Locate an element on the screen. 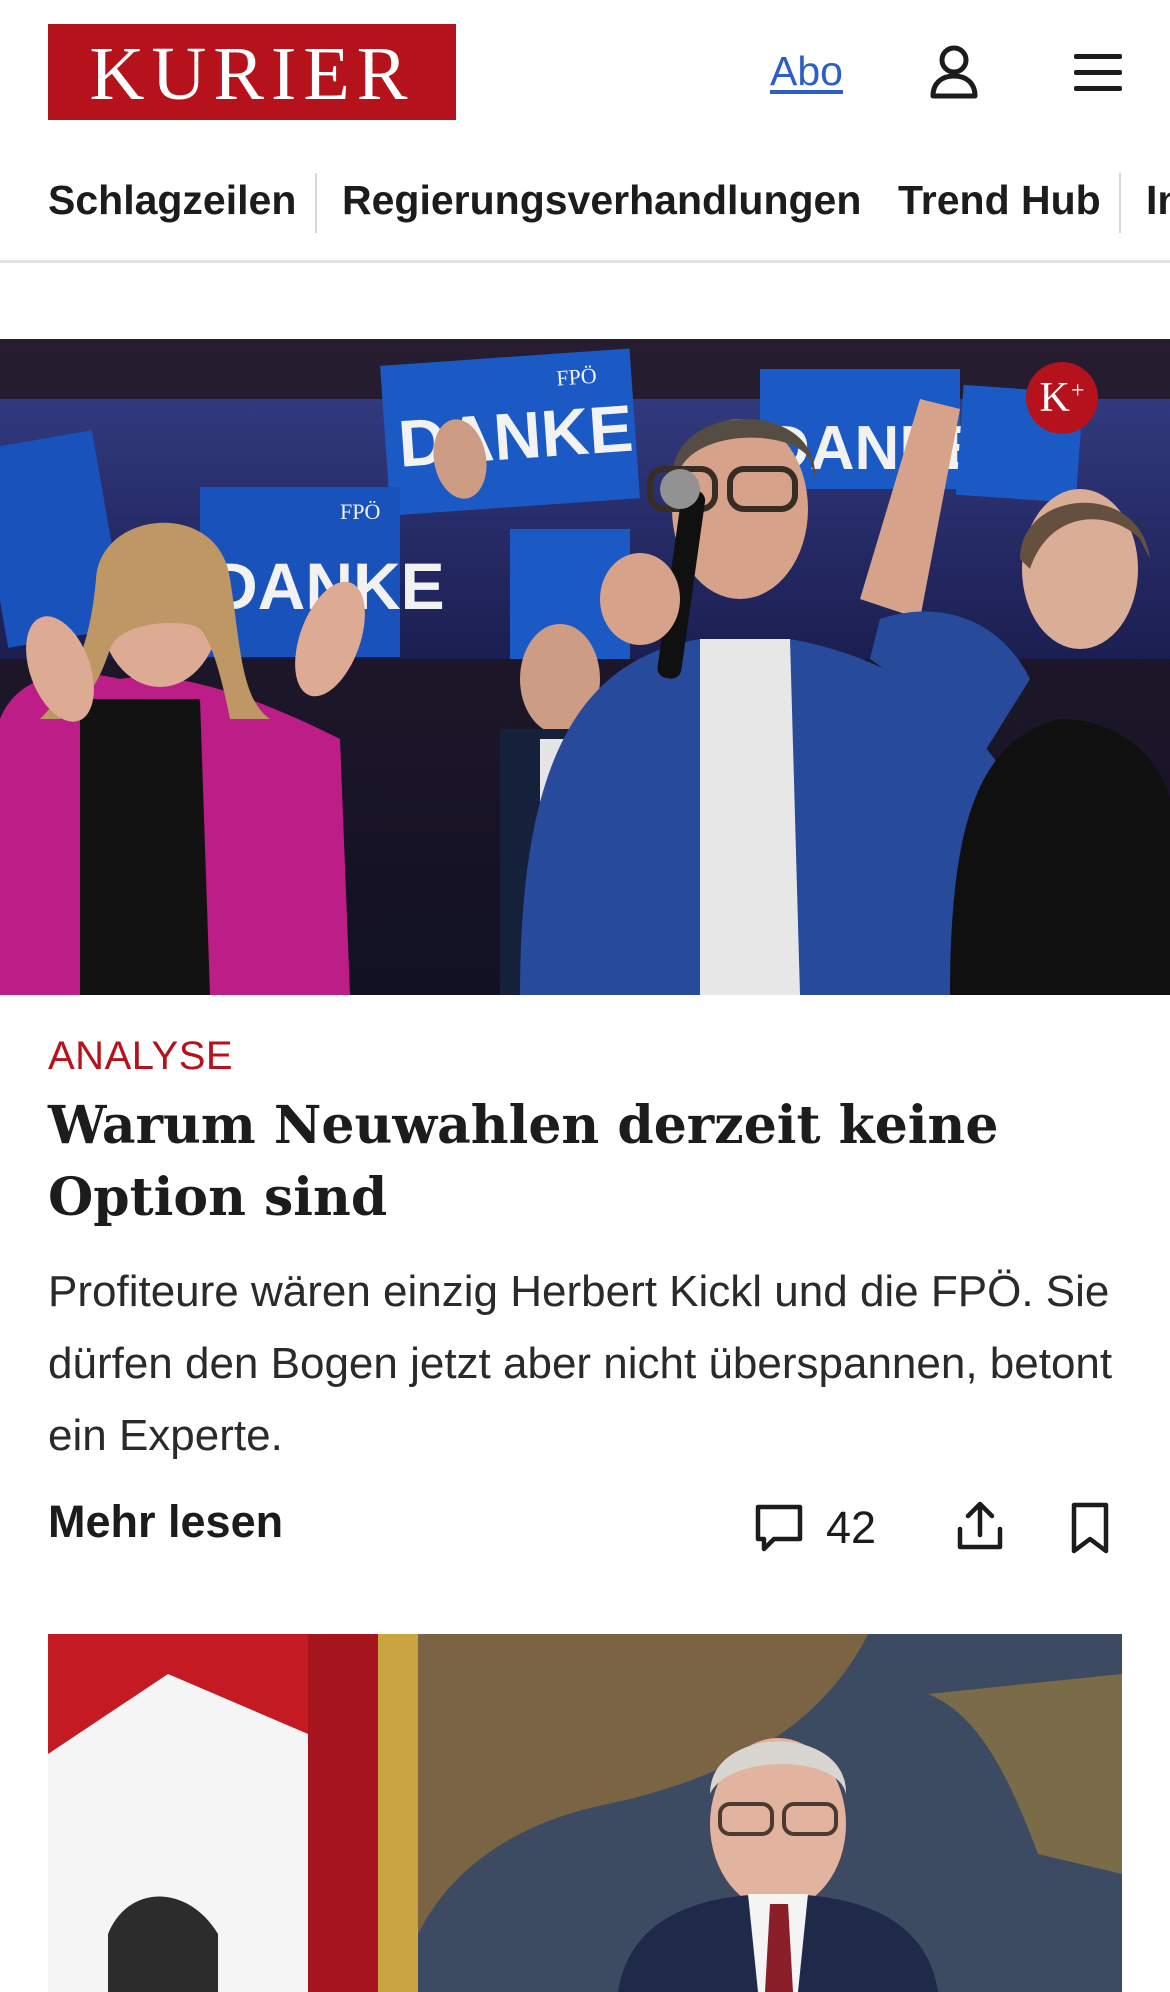  bookmark-icon is located at coordinates (1090, 1528).